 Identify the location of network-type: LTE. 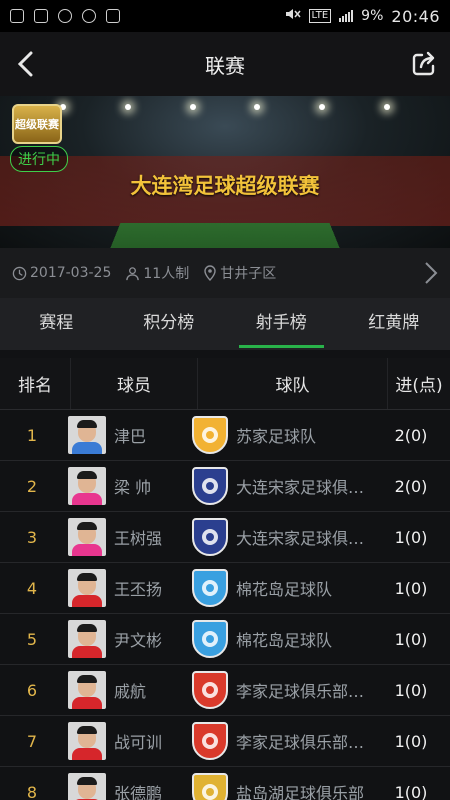
(320, 16).